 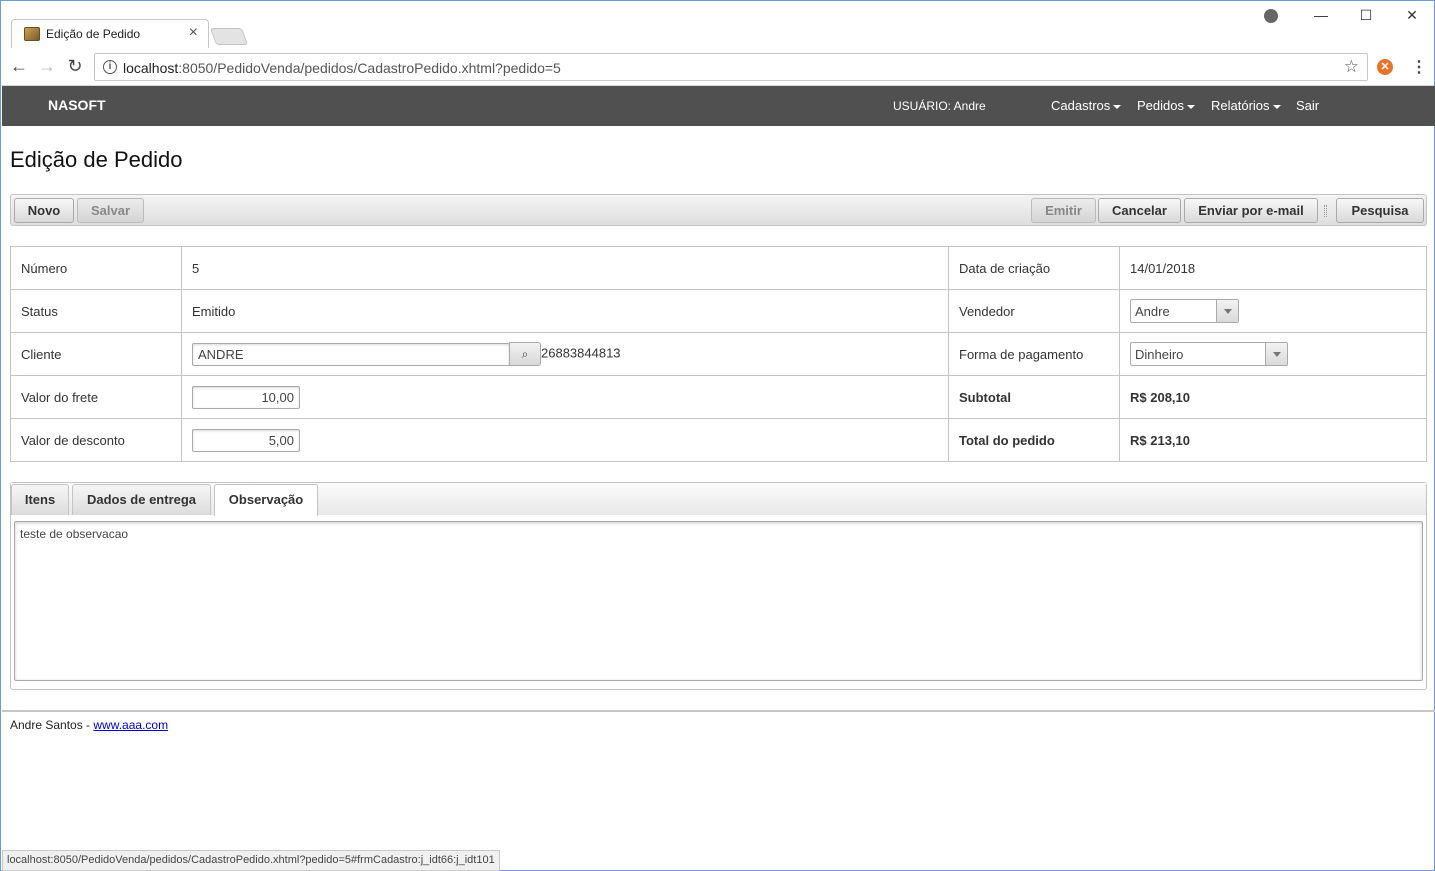 What do you see at coordinates (96, 159) in the screenshot?
I see `page-title: Edição de Pedido` at bounding box center [96, 159].